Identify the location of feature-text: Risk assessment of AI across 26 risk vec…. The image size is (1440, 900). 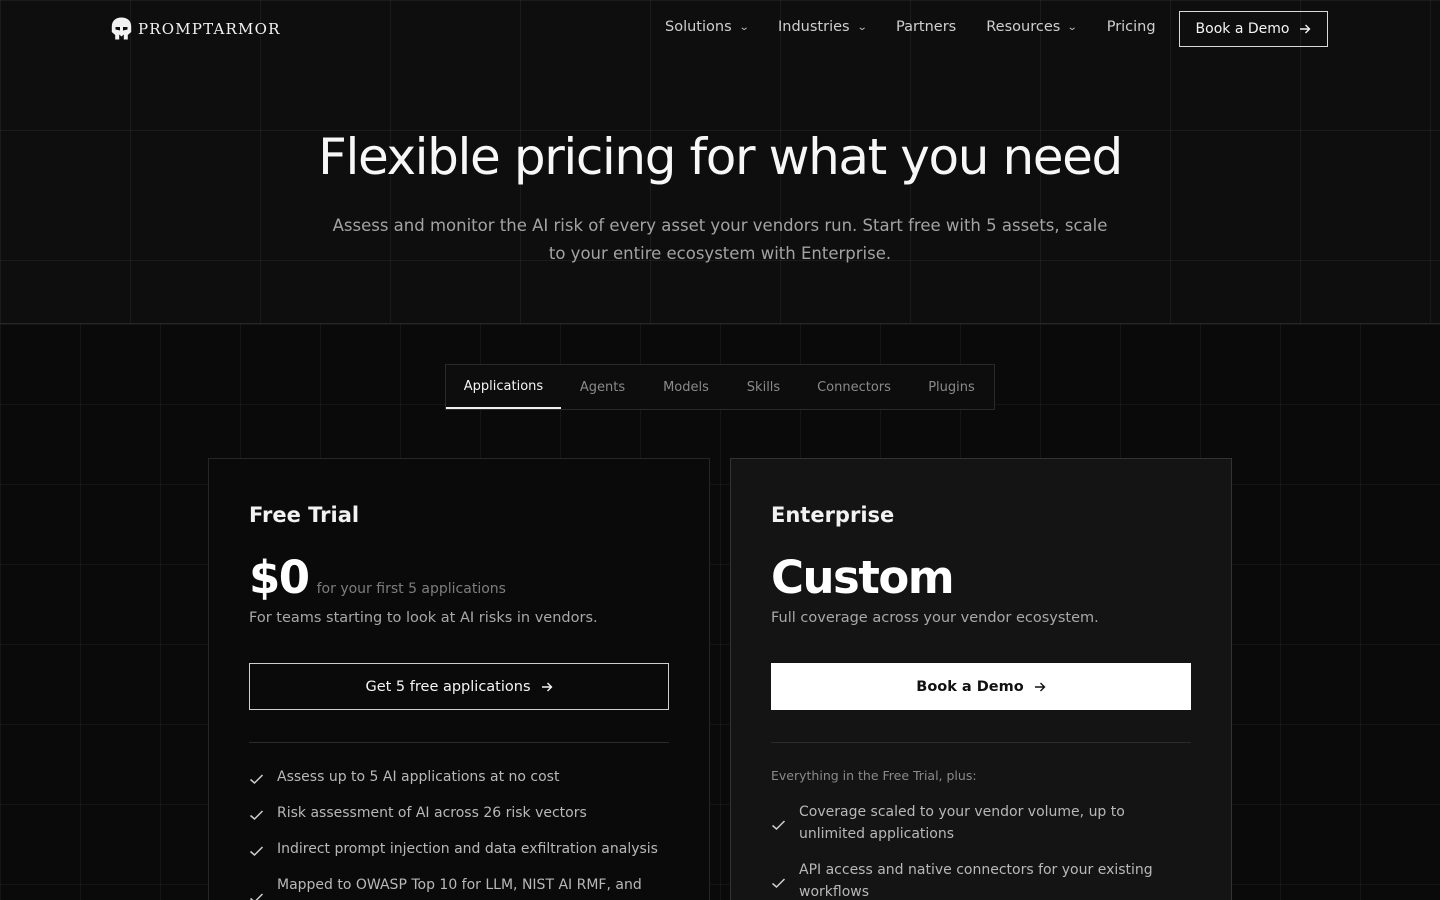
(432, 813).